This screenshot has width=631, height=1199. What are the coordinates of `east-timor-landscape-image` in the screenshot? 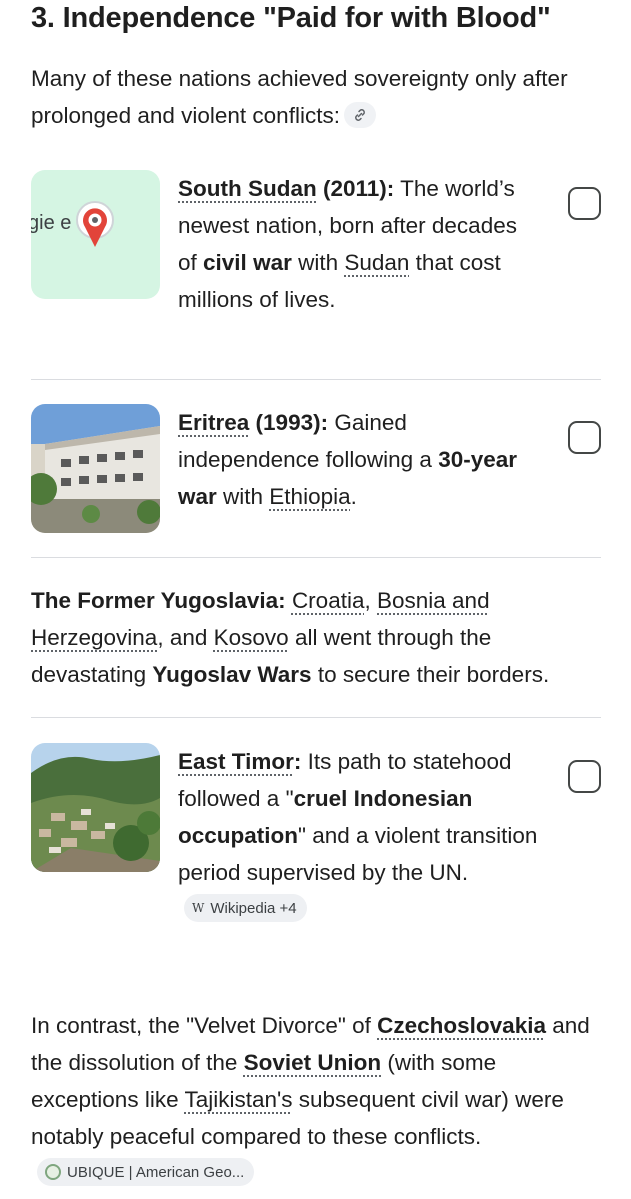 It's located at (95, 807).